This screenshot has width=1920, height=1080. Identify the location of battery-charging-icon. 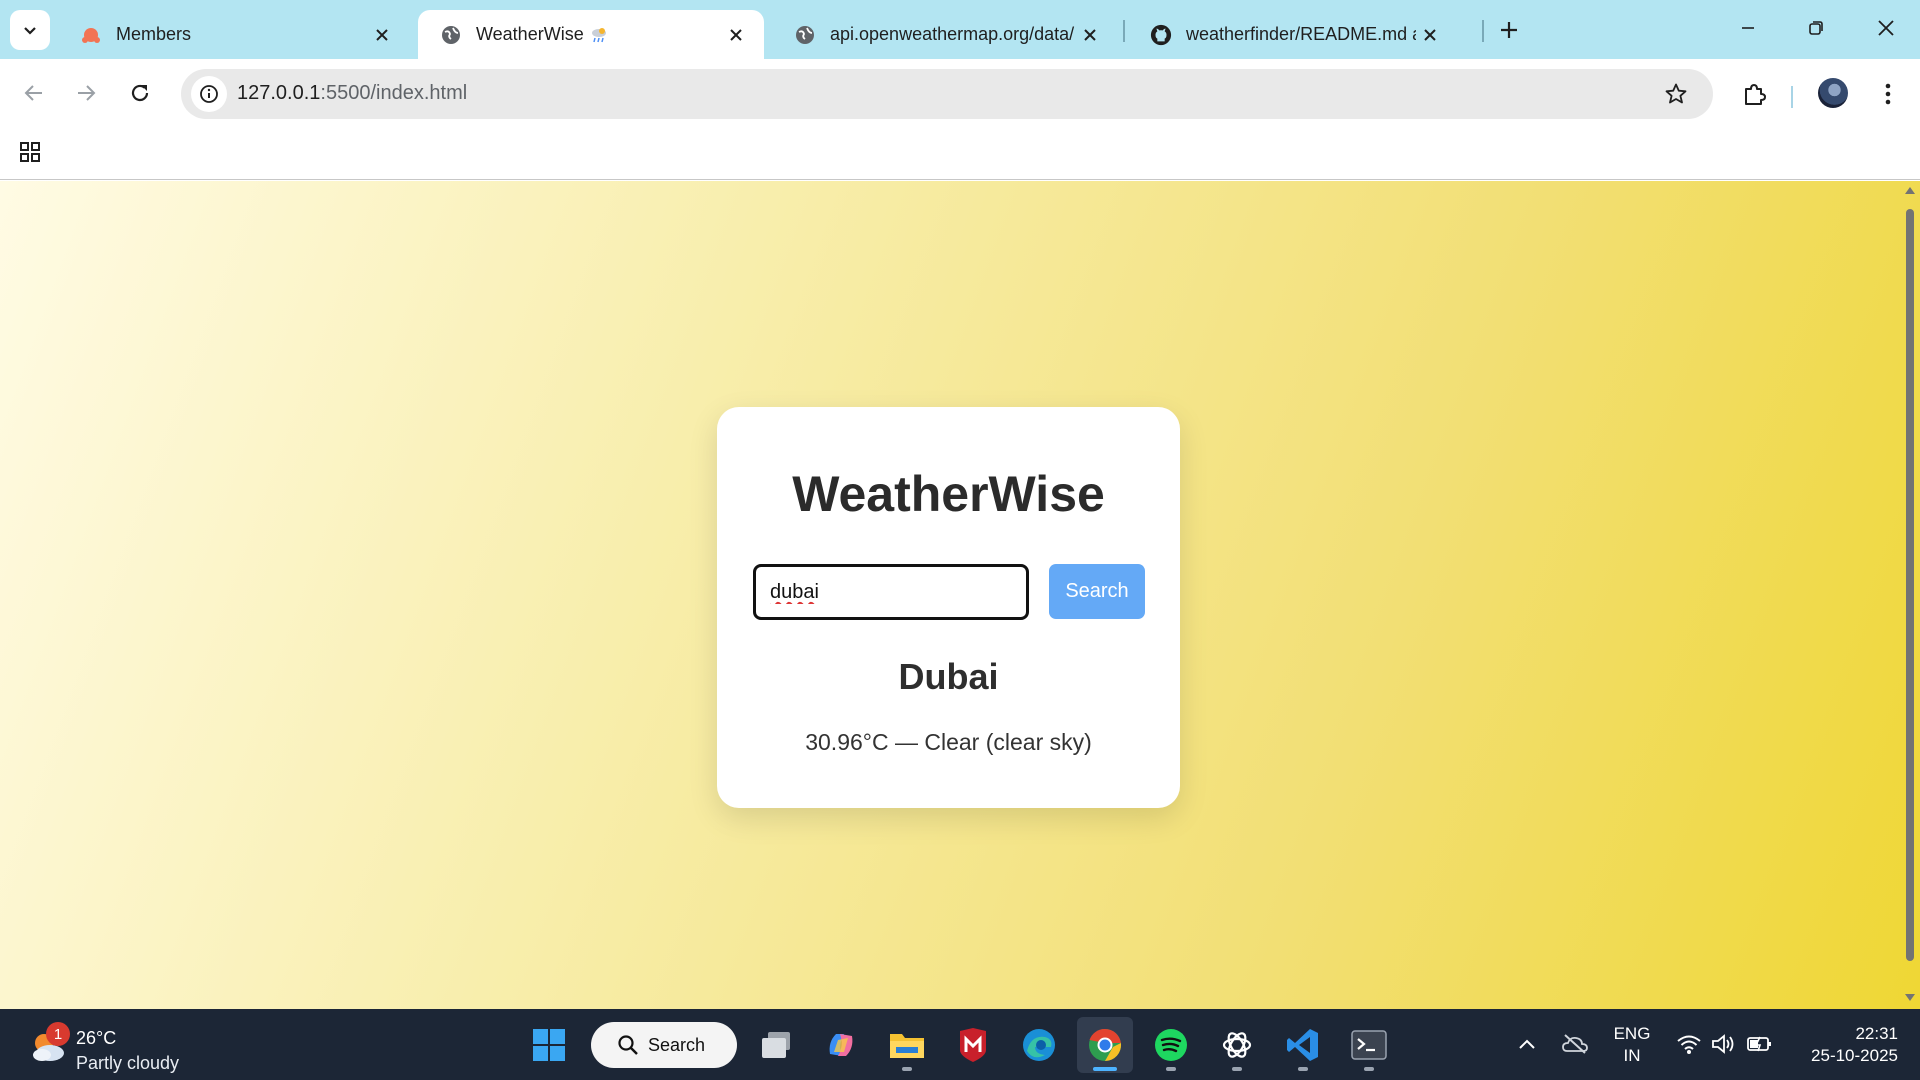
(1760, 1044).